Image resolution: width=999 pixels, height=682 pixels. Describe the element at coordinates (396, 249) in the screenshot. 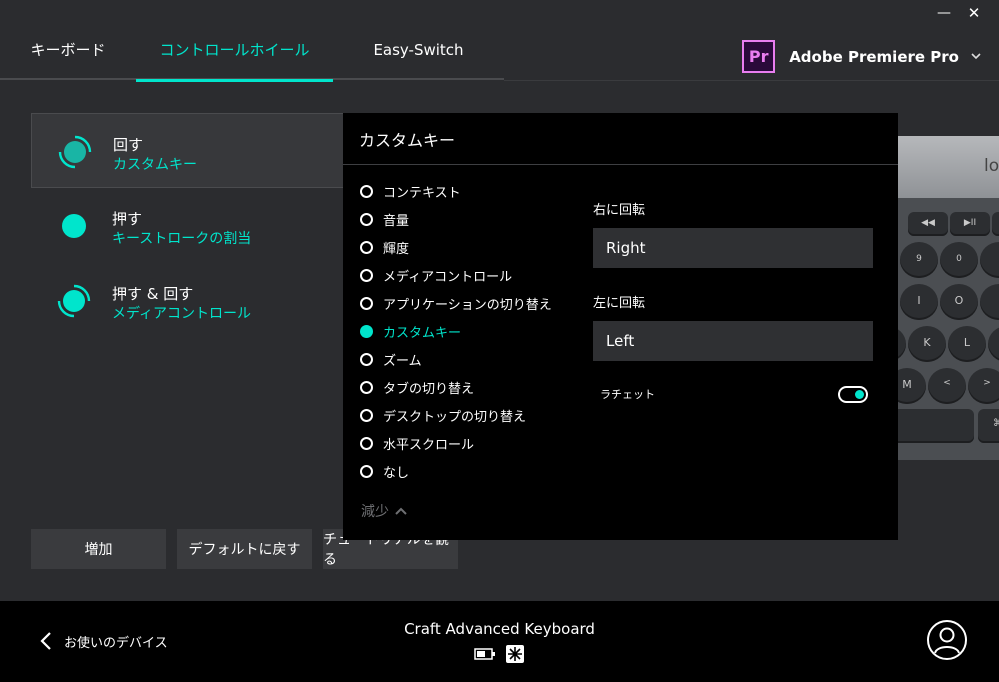

I see `option-label: 輝度` at that location.